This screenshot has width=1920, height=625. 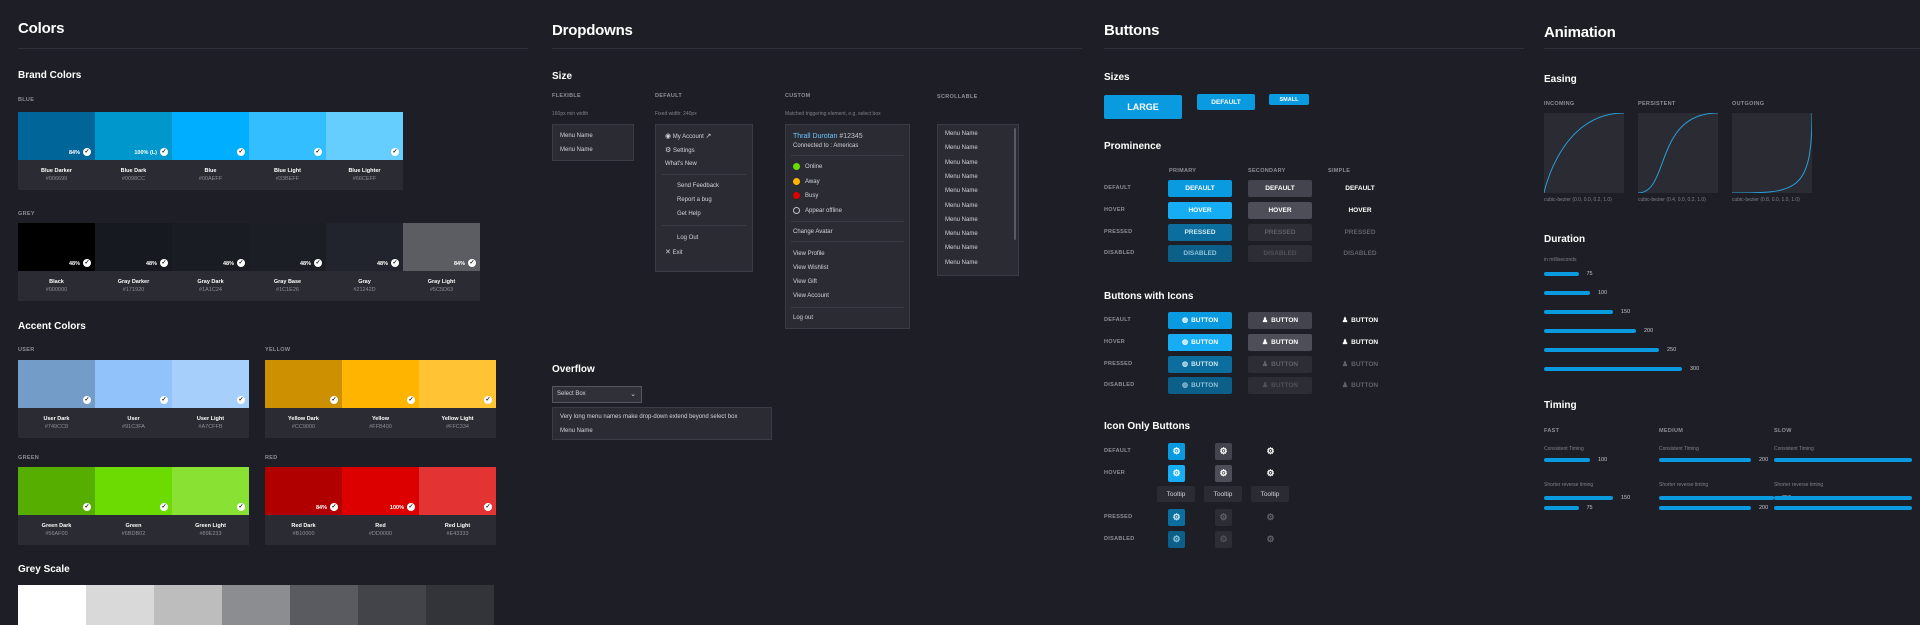 What do you see at coordinates (1015, 184) in the screenshot?
I see `scrollbar` at bounding box center [1015, 184].